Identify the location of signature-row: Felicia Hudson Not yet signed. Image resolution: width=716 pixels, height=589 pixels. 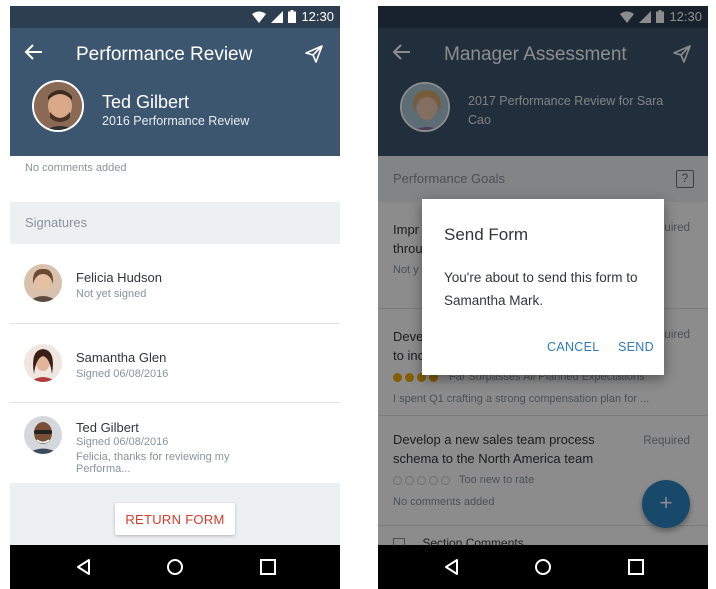
(175, 284).